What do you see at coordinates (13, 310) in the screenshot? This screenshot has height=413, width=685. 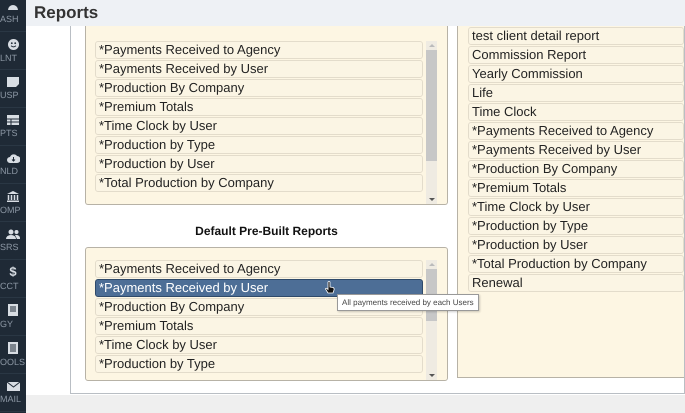 I see `clipboard-icon` at bounding box center [13, 310].